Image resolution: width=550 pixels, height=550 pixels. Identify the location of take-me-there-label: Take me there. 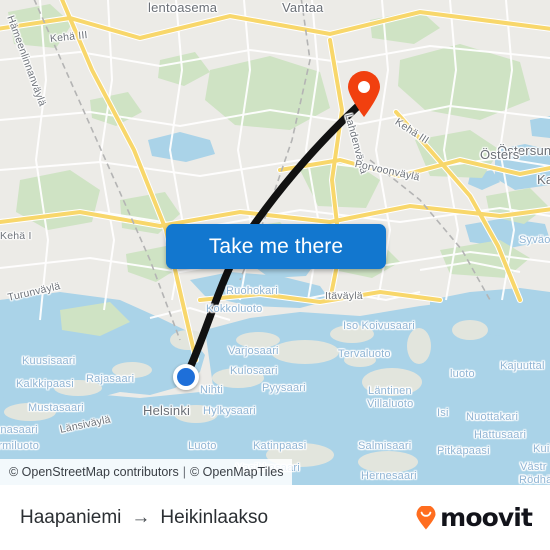
(276, 246).